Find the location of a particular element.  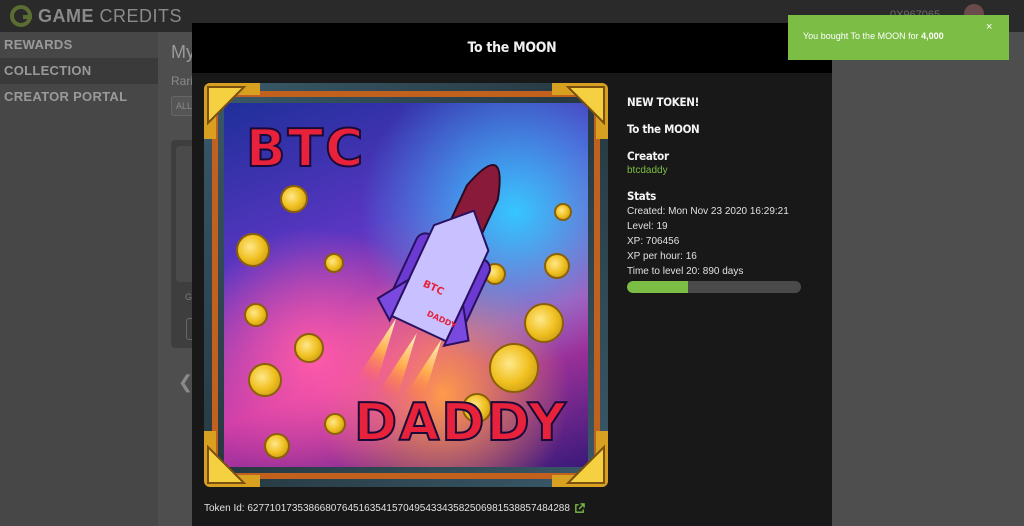

external-link-icon is located at coordinates (579, 508).